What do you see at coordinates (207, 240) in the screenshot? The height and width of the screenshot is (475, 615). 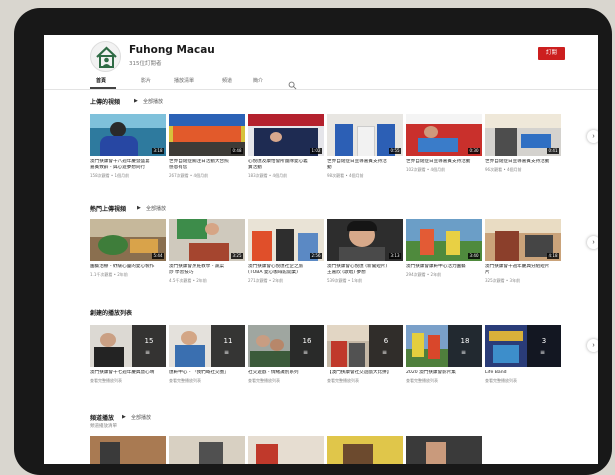 I see `video-thumbnail: 3:25` at bounding box center [207, 240].